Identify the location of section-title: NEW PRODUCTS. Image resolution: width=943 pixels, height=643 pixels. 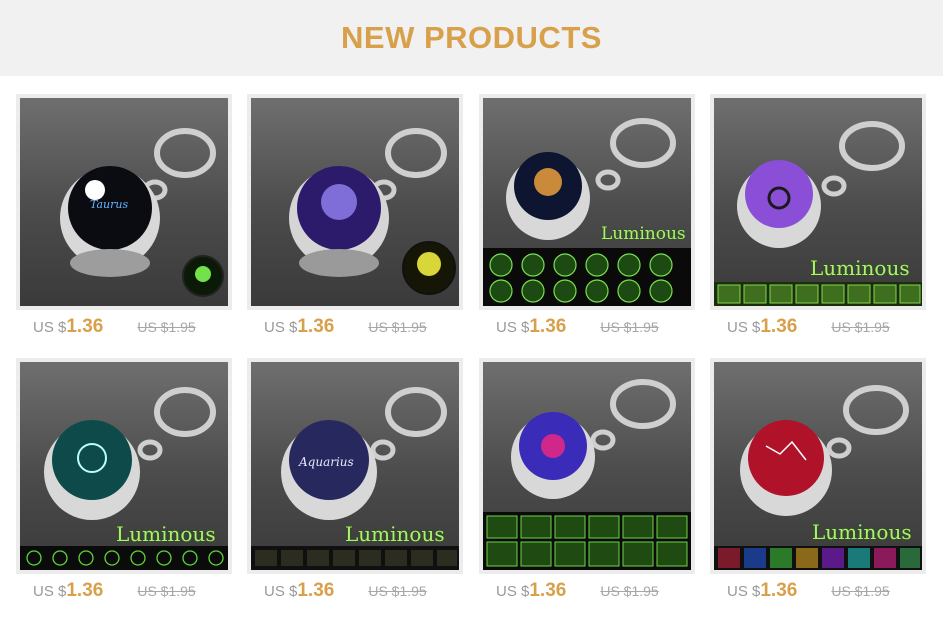
(471, 37).